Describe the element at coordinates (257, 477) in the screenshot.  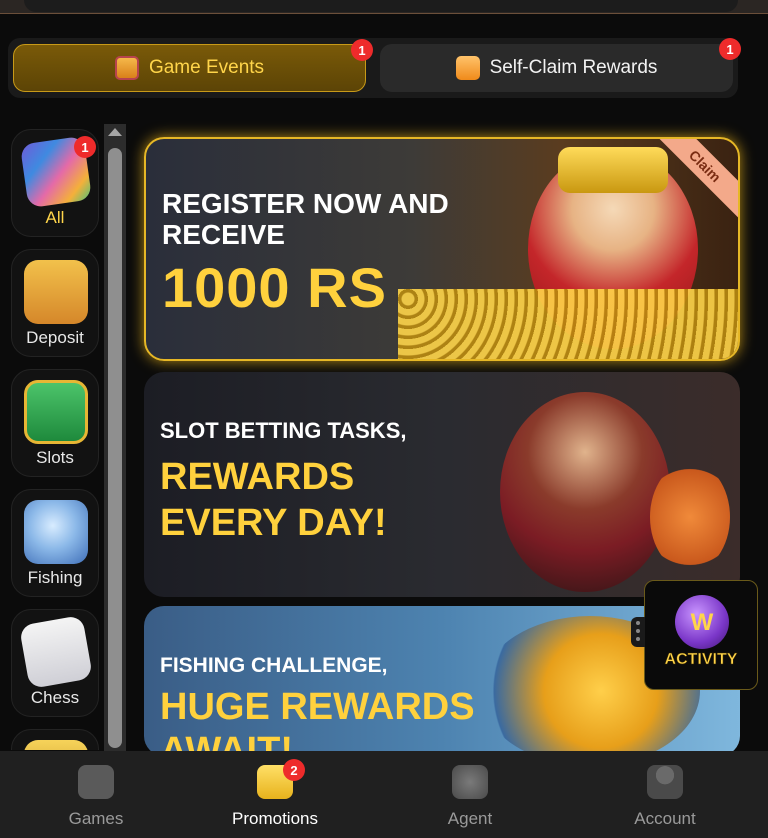
I see `banner-slot-line2: REWARDS` at that location.